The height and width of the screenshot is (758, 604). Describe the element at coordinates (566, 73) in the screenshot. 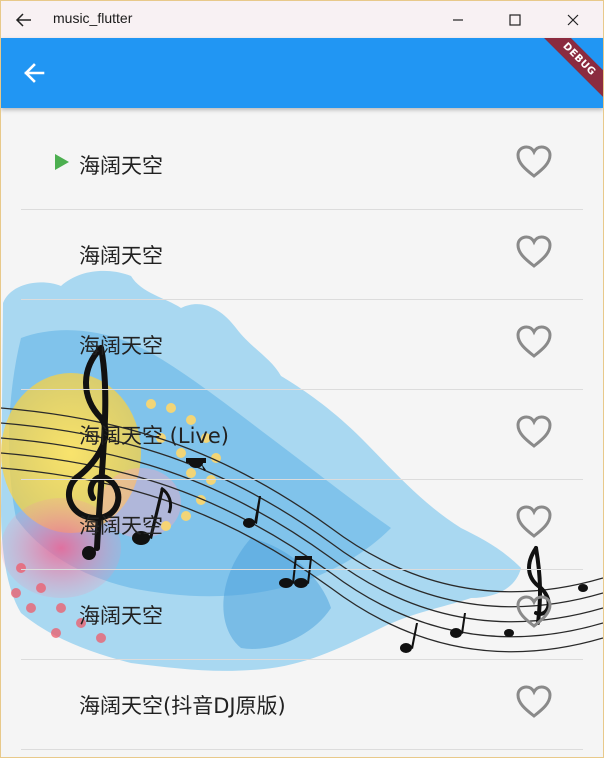

I see `debug-banner: DEBUG` at that location.